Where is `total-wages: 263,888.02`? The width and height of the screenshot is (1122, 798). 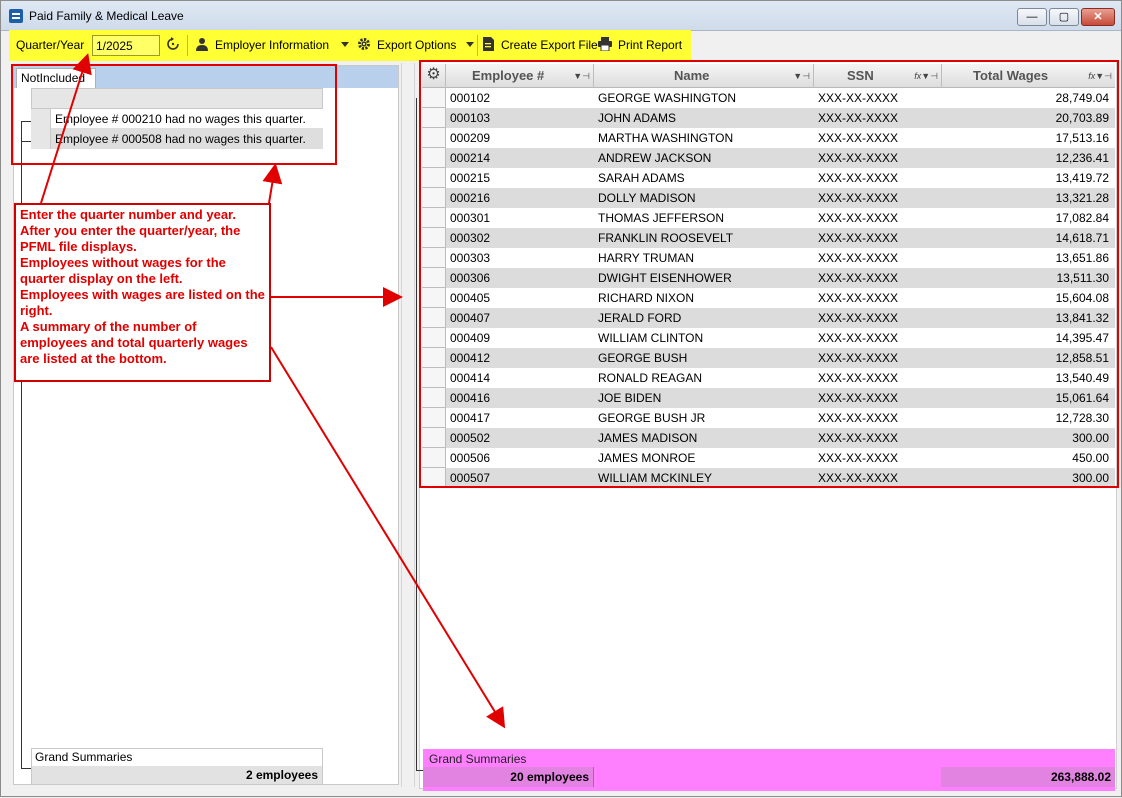 total-wages: 263,888.02 is located at coordinates (1080, 777).